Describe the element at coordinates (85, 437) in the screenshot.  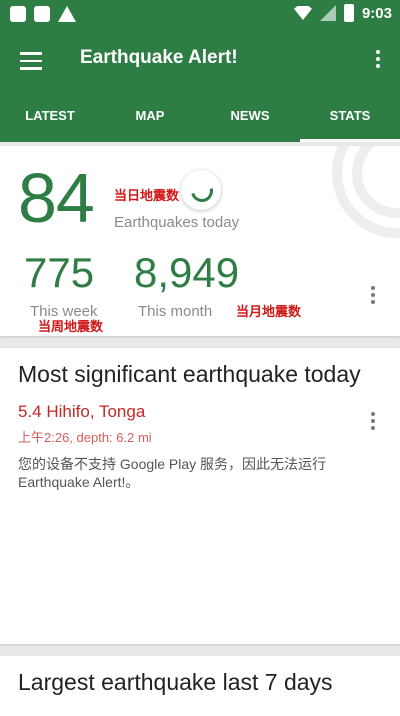
I see `quake-meta: 上午2:26, depth: 6.2 mi` at that location.